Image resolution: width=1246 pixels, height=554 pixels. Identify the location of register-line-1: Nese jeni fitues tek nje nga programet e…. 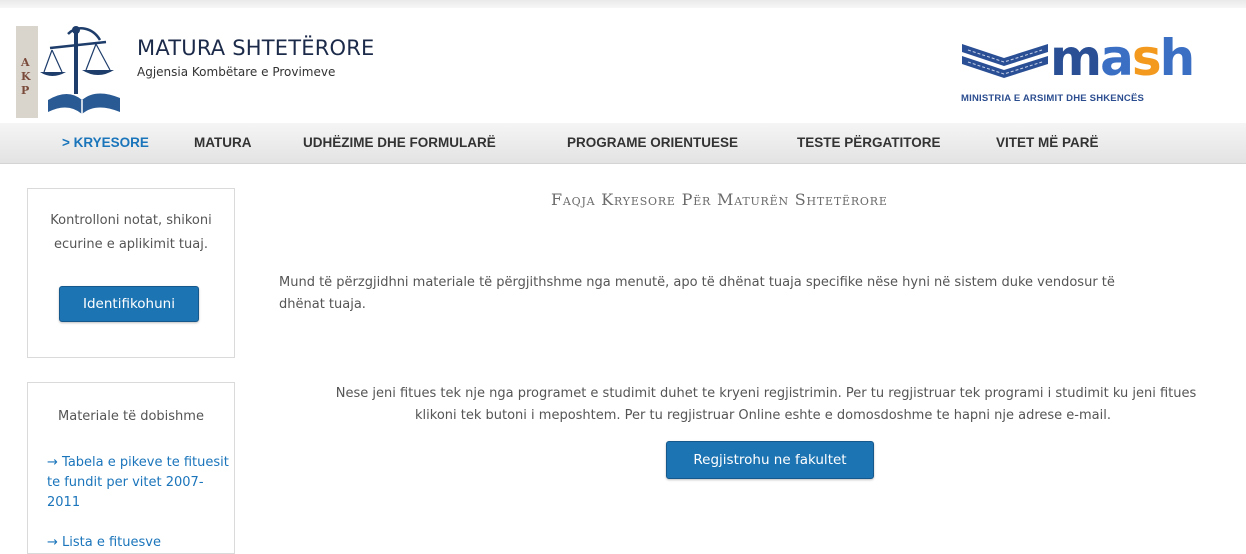
(766, 393).